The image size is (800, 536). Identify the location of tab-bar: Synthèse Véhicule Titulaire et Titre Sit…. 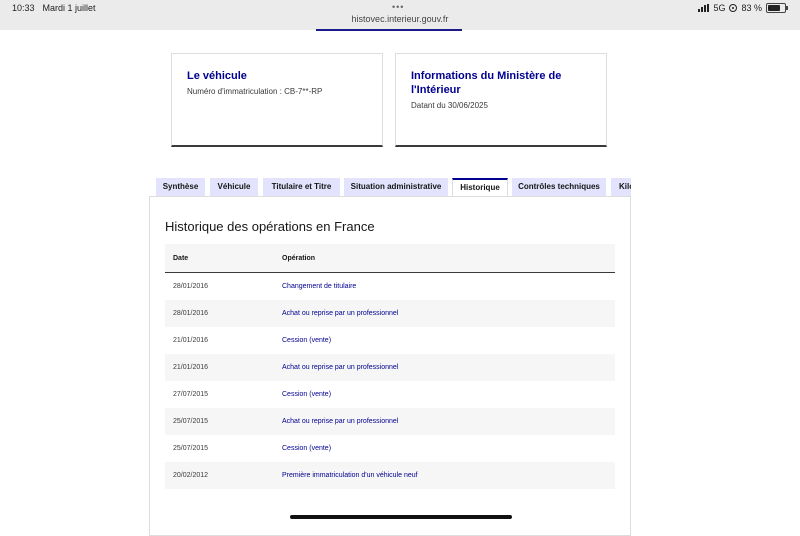
(393, 187).